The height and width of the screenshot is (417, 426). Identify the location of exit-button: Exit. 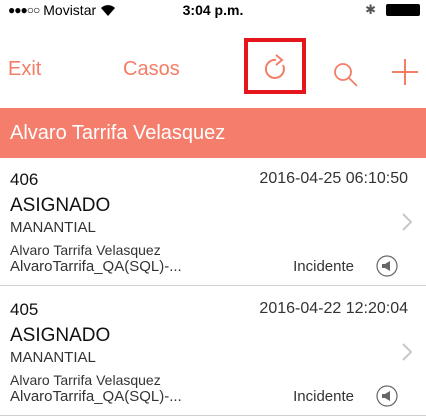
(24, 69).